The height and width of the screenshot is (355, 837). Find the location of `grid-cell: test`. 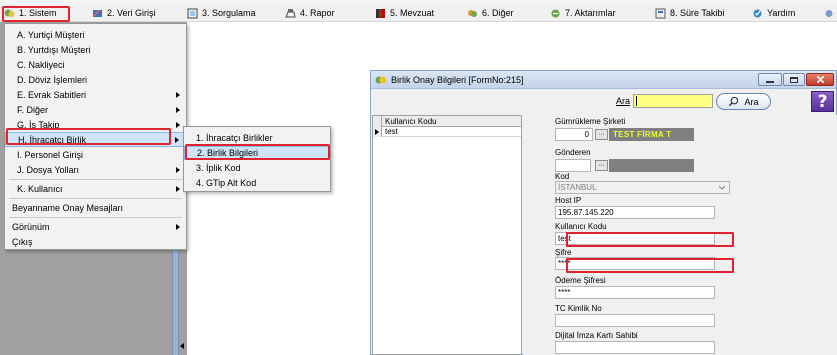

grid-cell: test is located at coordinates (391, 131).